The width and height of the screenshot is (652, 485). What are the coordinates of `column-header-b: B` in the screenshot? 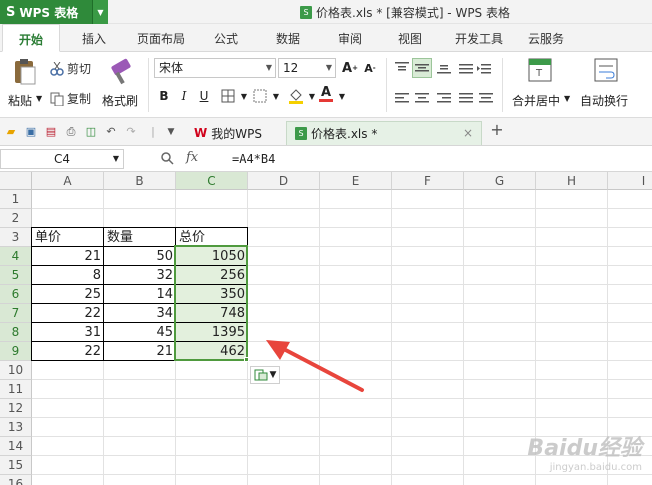 It's located at (140, 181).